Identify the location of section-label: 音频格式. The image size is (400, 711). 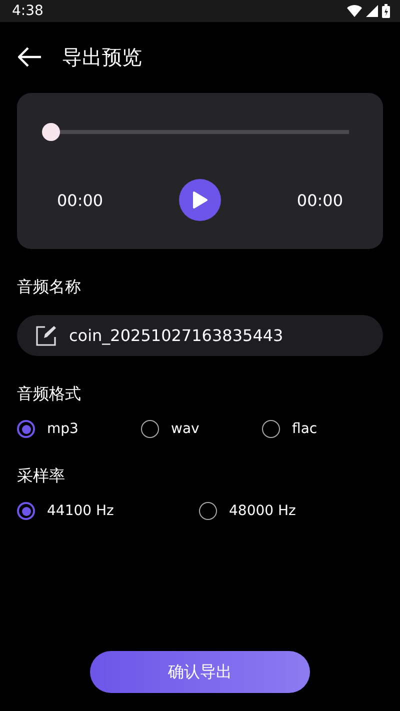
(49, 394).